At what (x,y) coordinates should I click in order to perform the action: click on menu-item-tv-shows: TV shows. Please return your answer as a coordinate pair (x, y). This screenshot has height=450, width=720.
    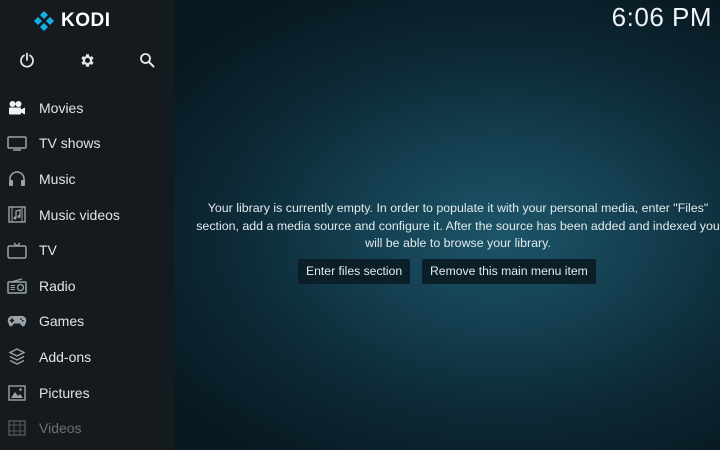
    Looking at the image, I should click on (87, 144).